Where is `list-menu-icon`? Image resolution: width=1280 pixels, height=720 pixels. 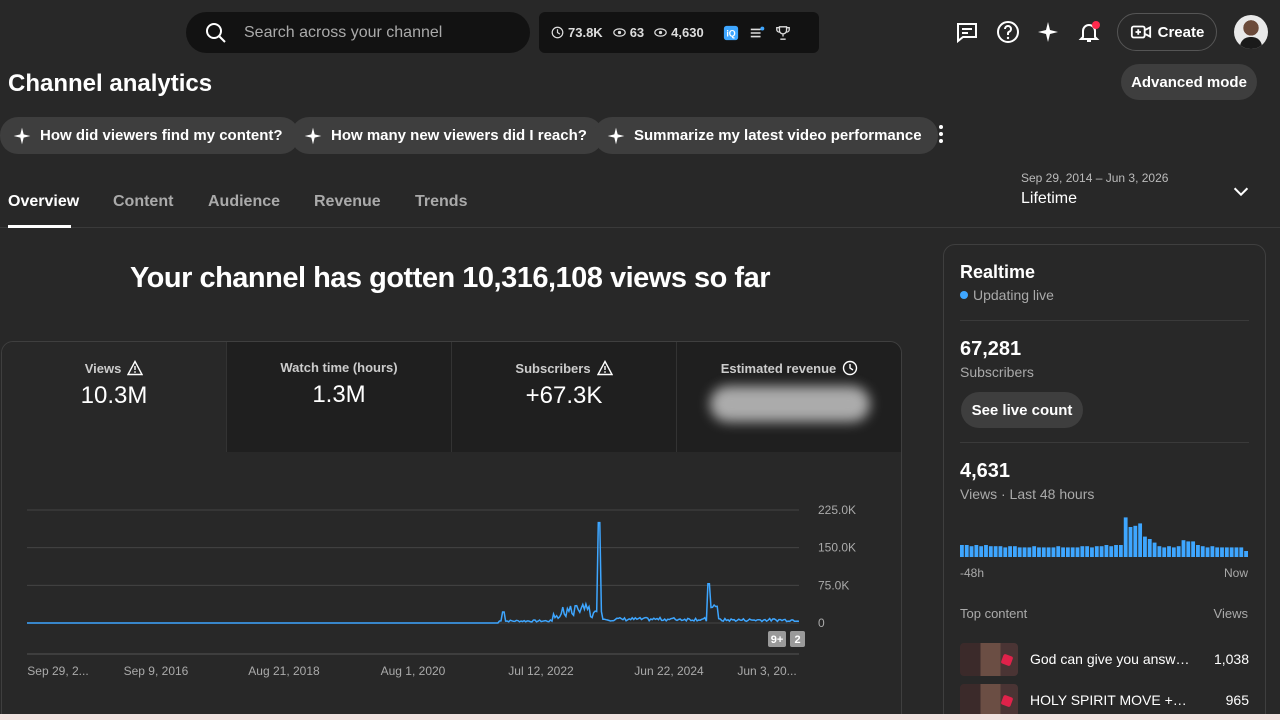
list-menu-icon is located at coordinates (757, 33).